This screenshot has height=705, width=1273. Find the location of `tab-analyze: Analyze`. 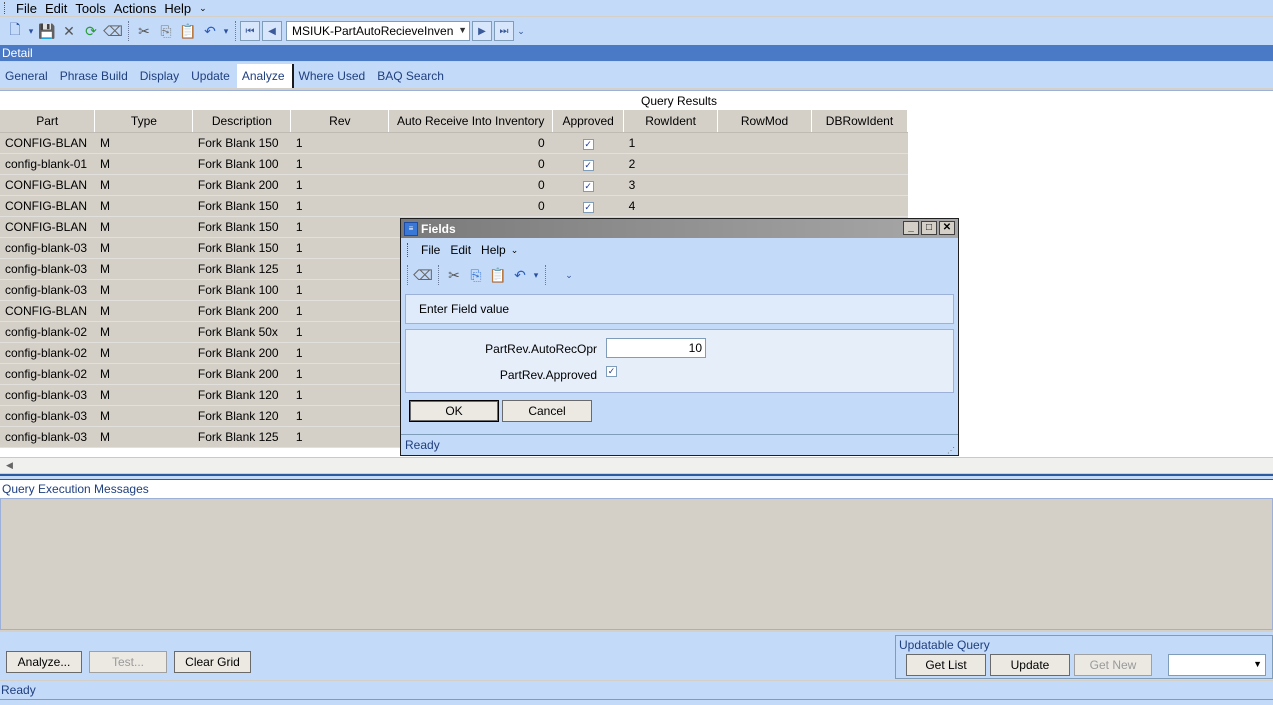

tab-analyze: Analyze is located at coordinates (265, 76).